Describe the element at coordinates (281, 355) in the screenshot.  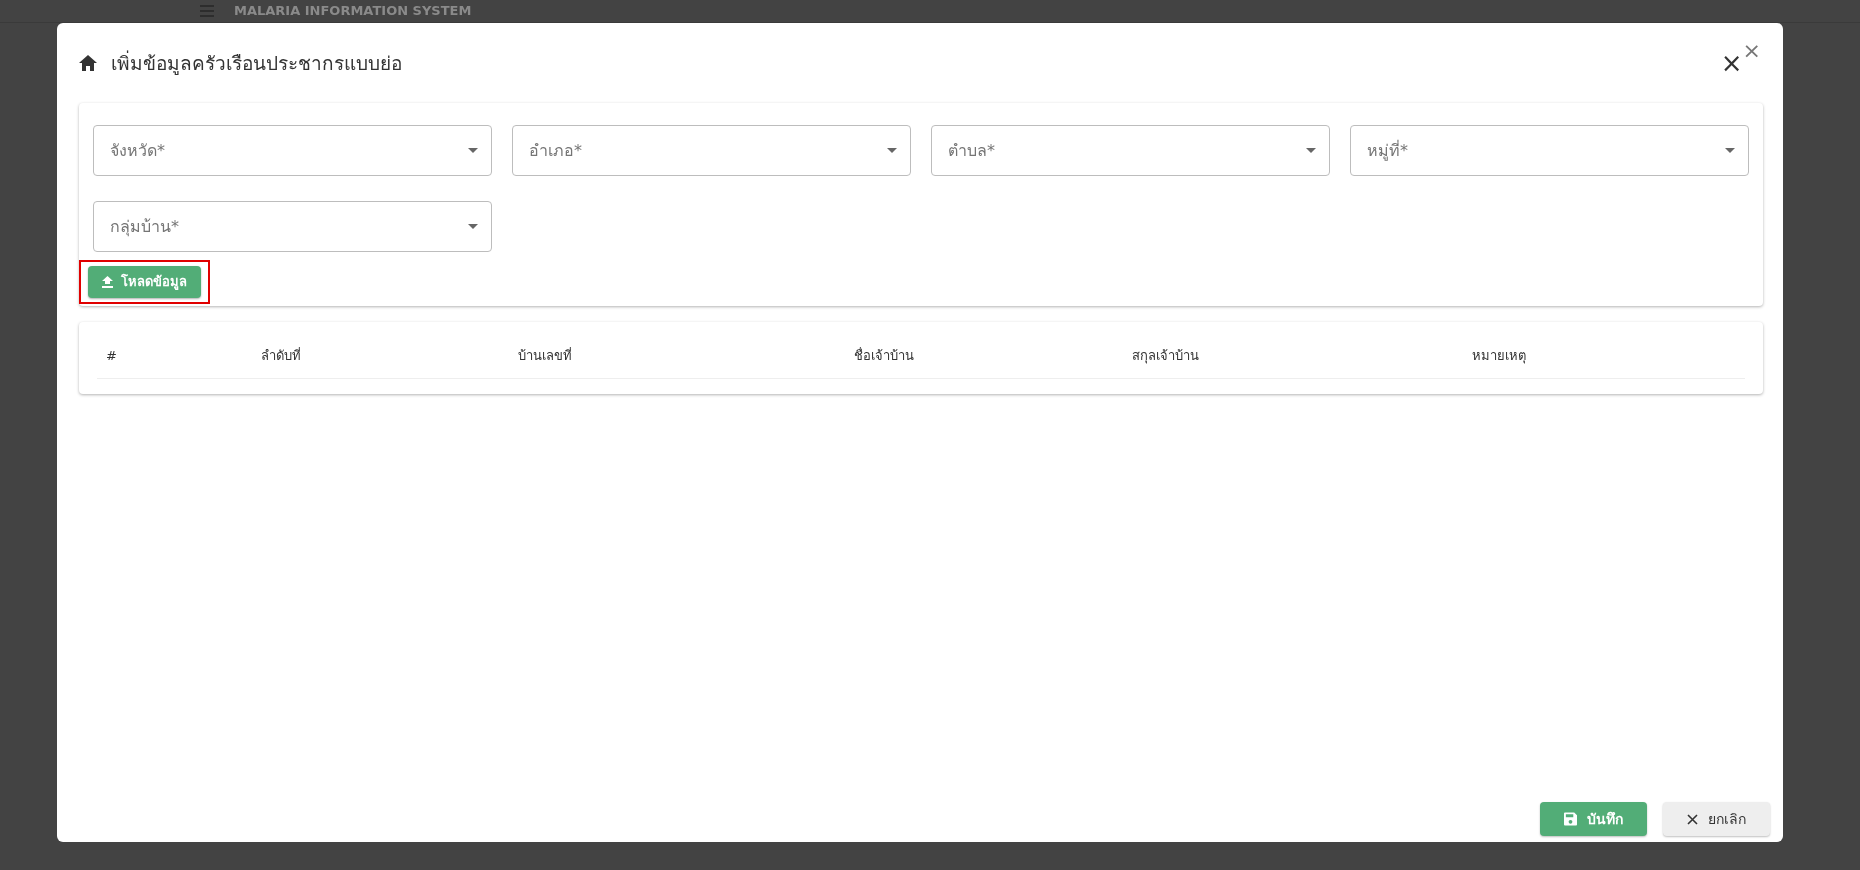
I see `column-header: ลำดับที่` at that location.